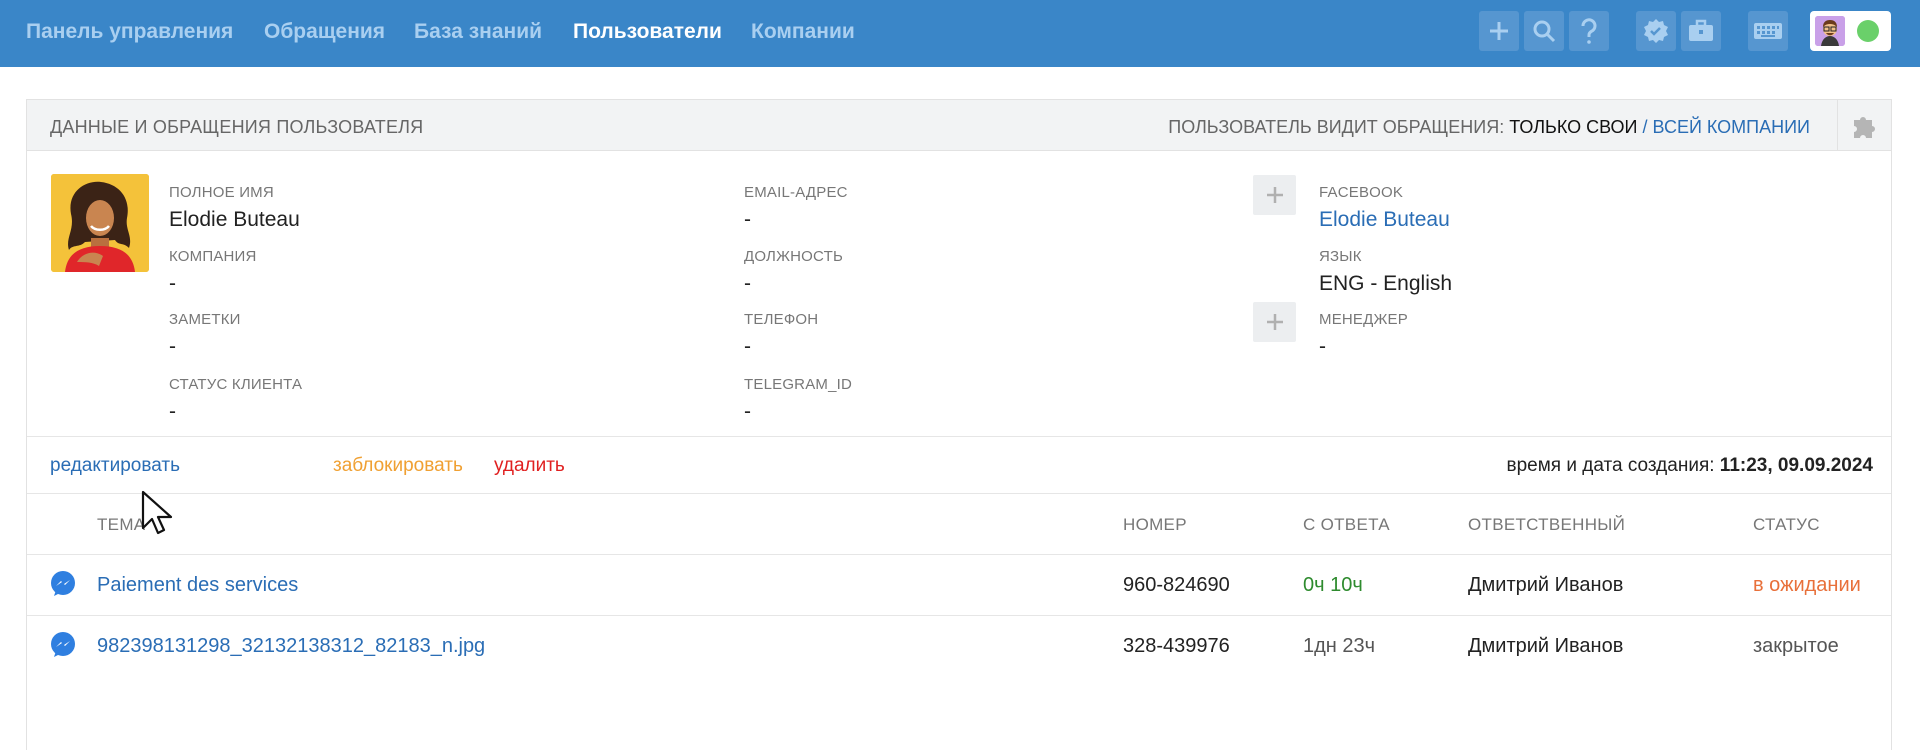  I want to click on verified-button, so click(1656, 31).